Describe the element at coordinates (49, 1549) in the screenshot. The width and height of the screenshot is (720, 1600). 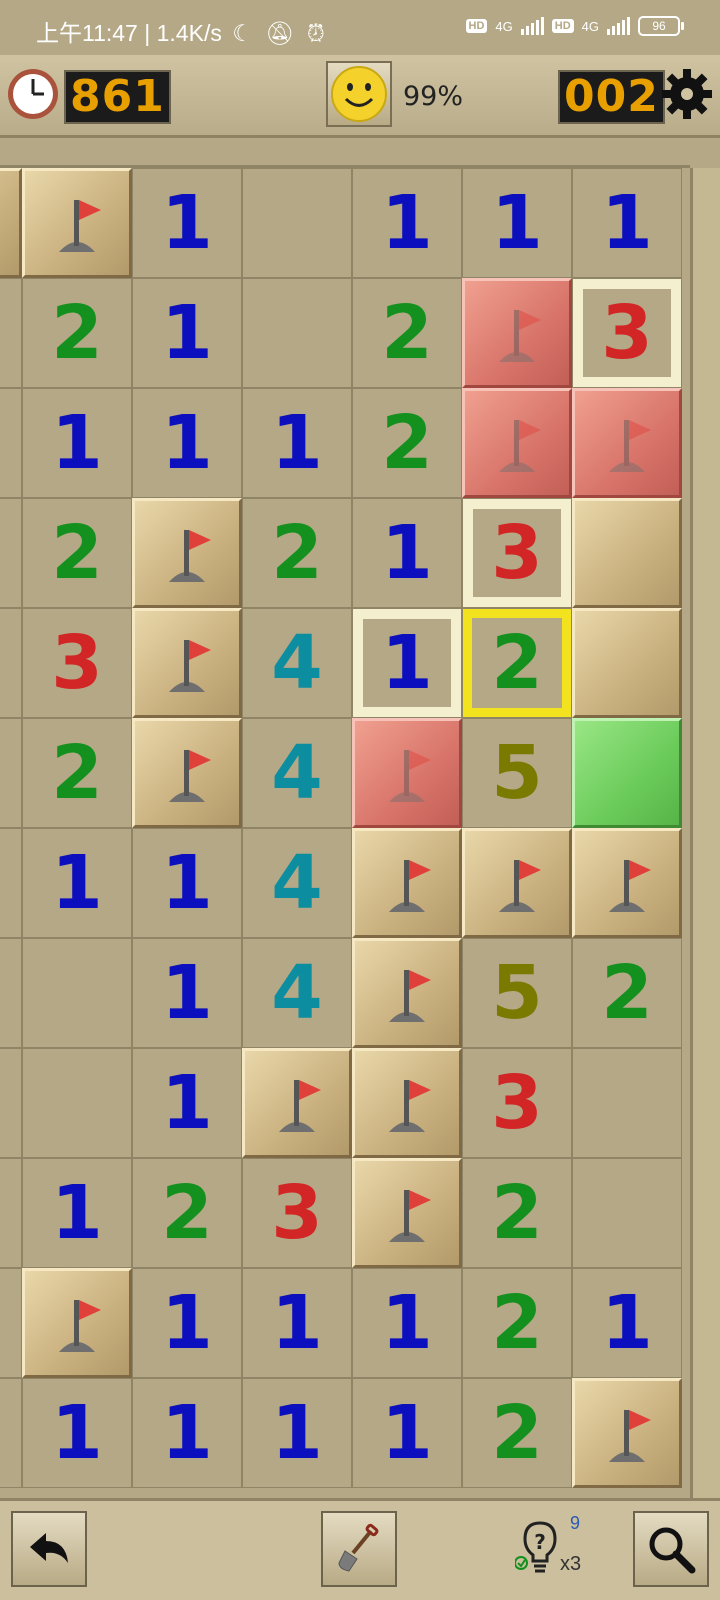
I see `undo-button` at that location.